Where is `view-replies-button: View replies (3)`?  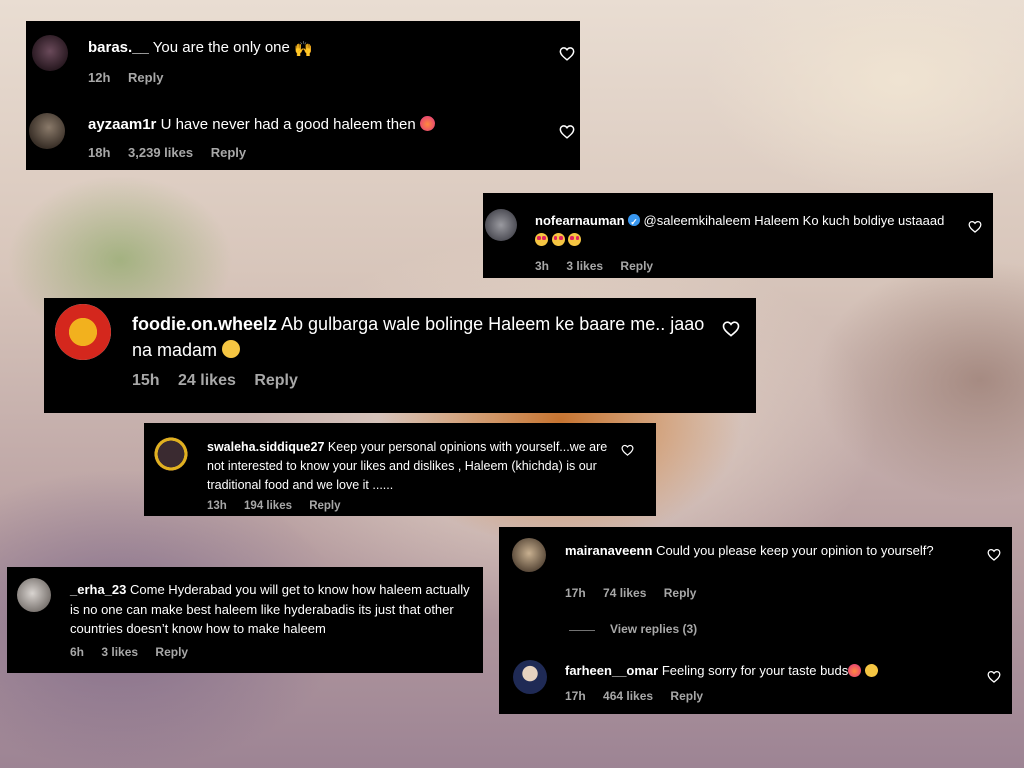
view-replies-button: View replies (3) is located at coordinates (653, 629).